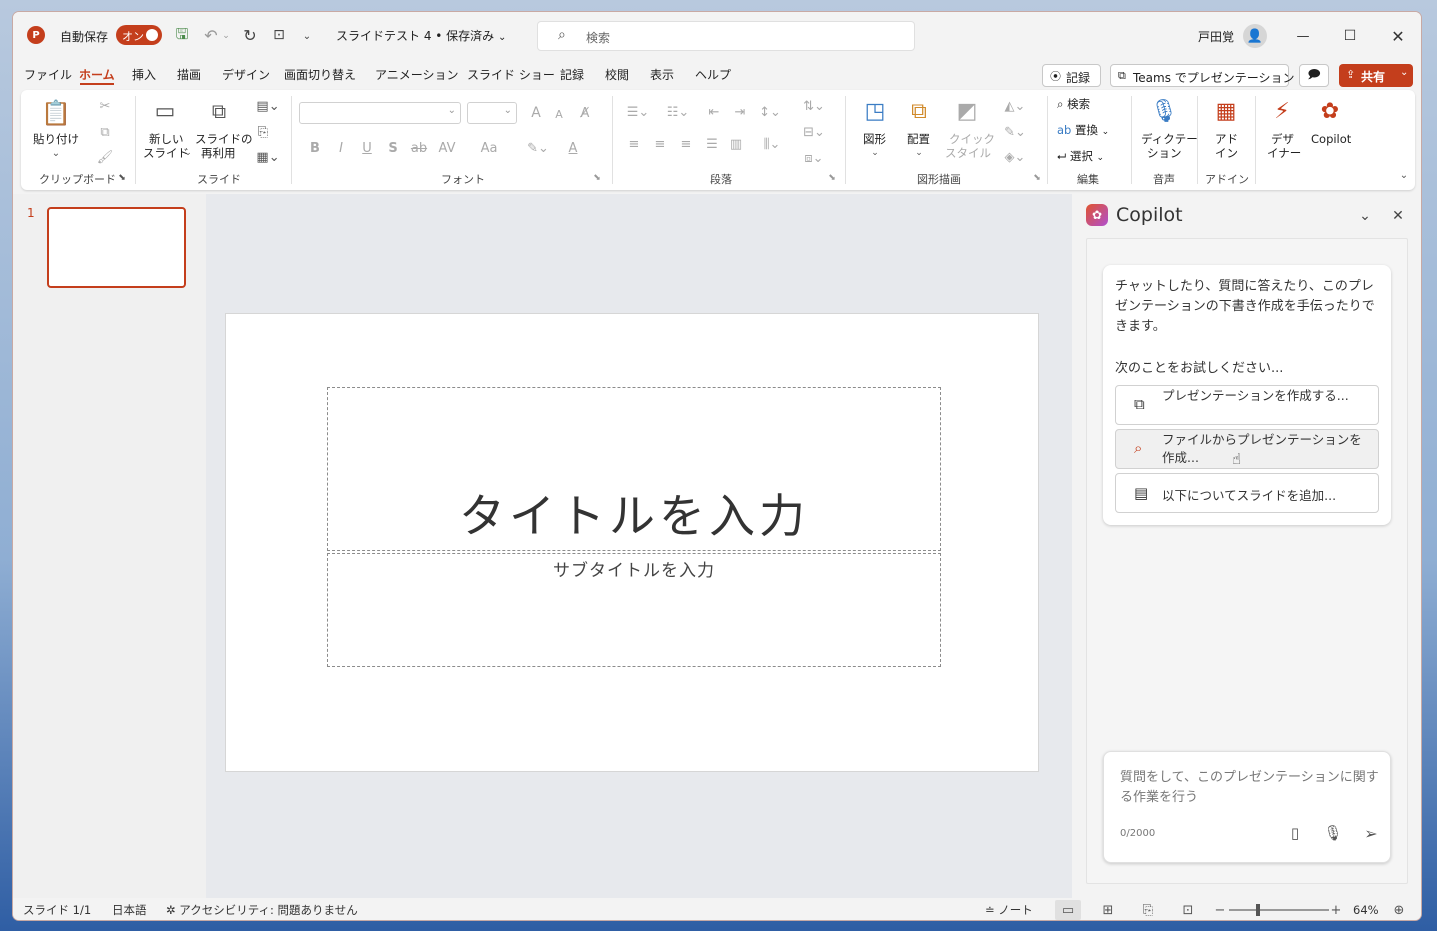  I want to click on quick-styles-label-1: クイック, so click(972, 139).